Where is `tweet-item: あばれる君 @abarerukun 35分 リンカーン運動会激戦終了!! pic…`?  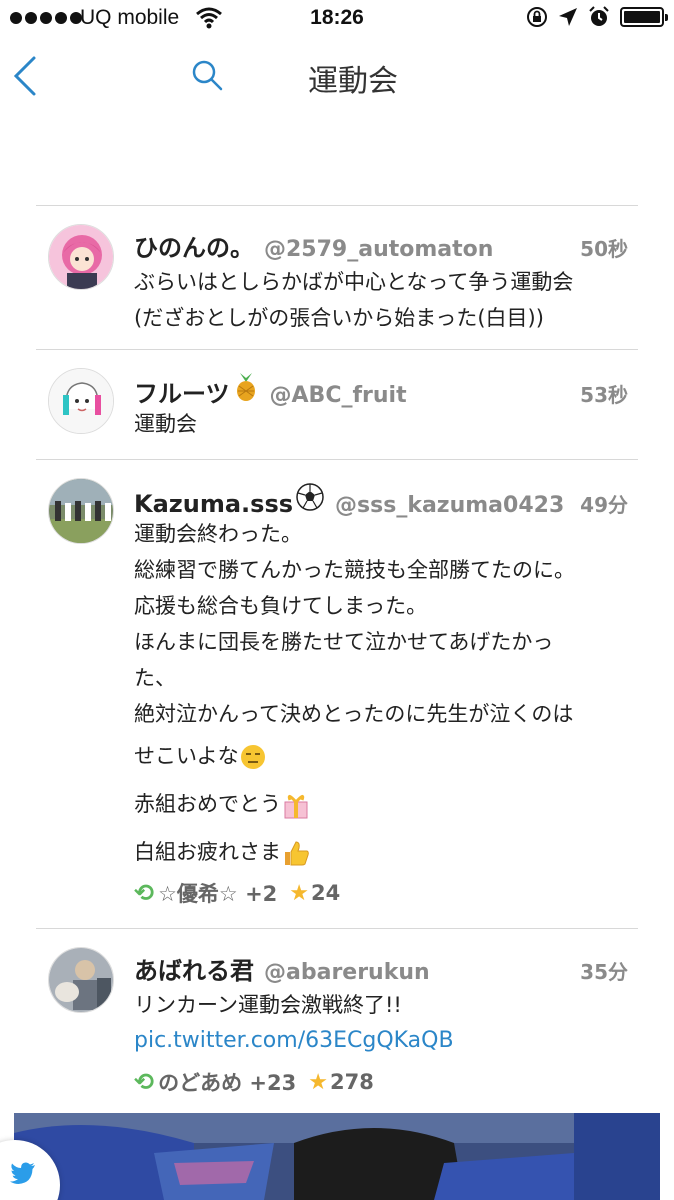 tweet-item: あばれる君 @abarerukun 35分 リンカーン運動会激戦終了!! pic… is located at coordinates (337, 1019).